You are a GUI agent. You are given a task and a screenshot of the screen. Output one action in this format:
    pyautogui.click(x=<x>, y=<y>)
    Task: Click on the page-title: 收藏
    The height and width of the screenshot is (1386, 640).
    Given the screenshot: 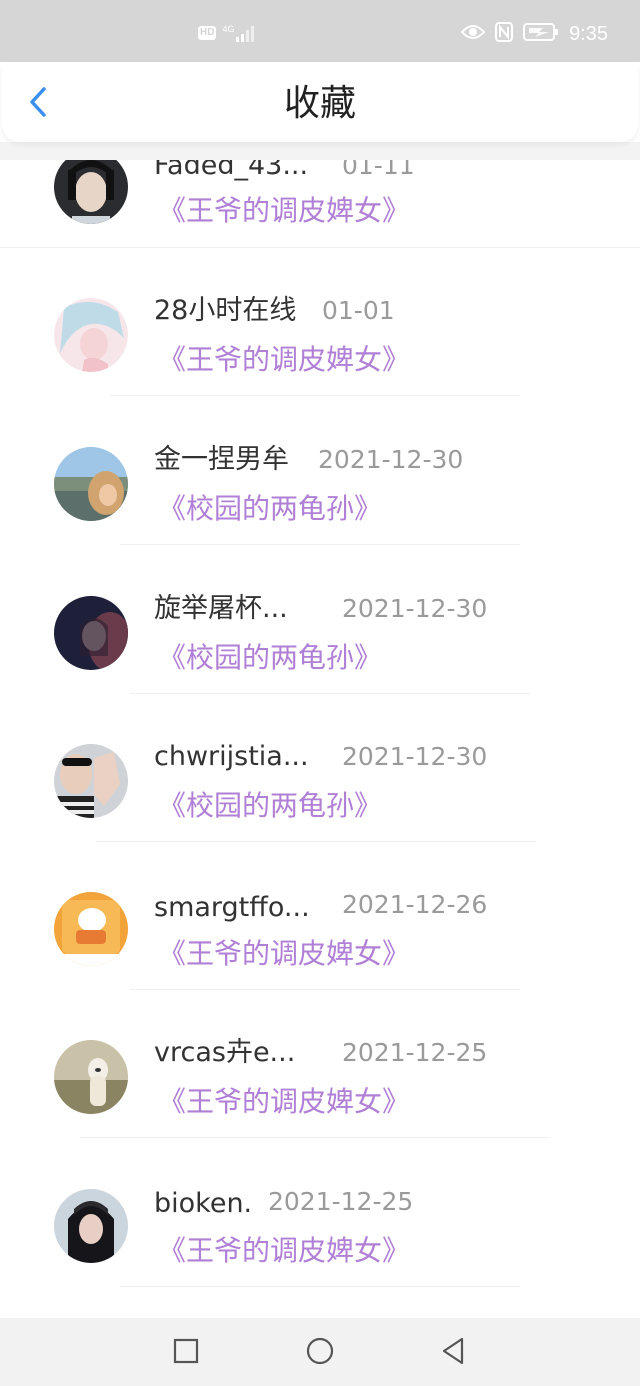 What is the action you would take?
    pyautogui.click(x=319, y=103)
    